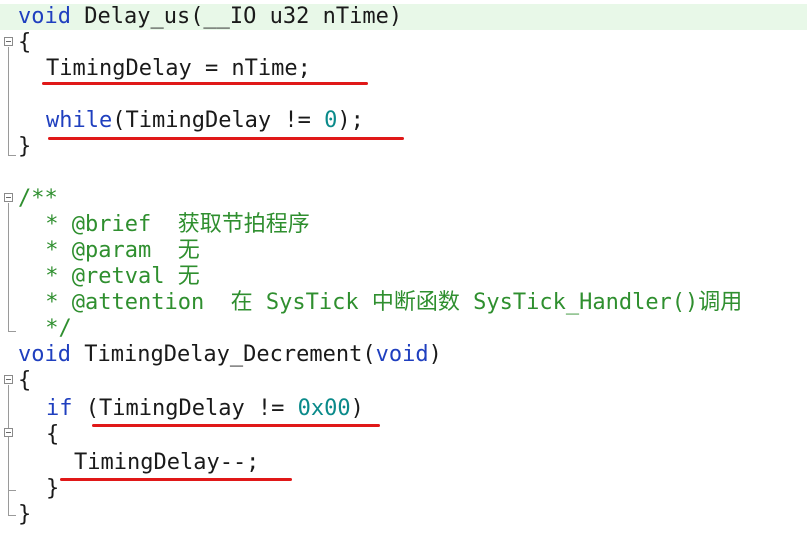 The image size is (807, 533). I want to click on code-line: if (TimingDelay != 0x00), so click(403, 409).